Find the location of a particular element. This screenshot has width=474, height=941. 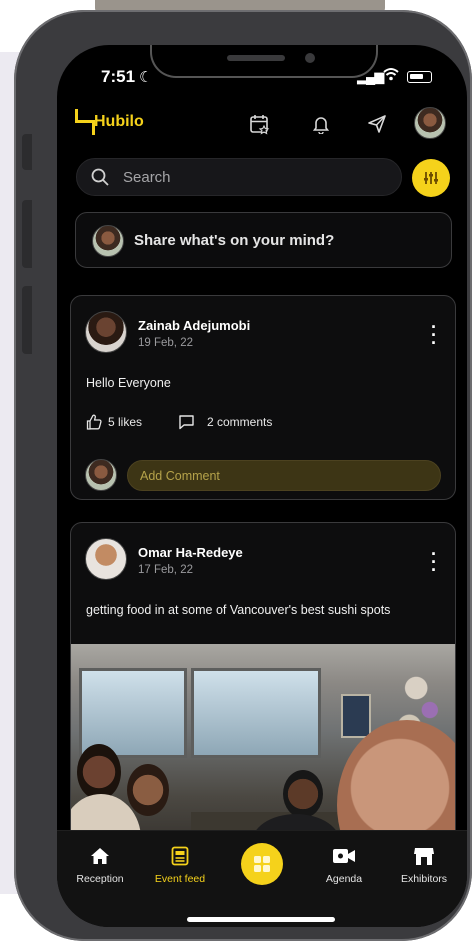

likes-count: 5 likes is located at coordinates (125, 422).